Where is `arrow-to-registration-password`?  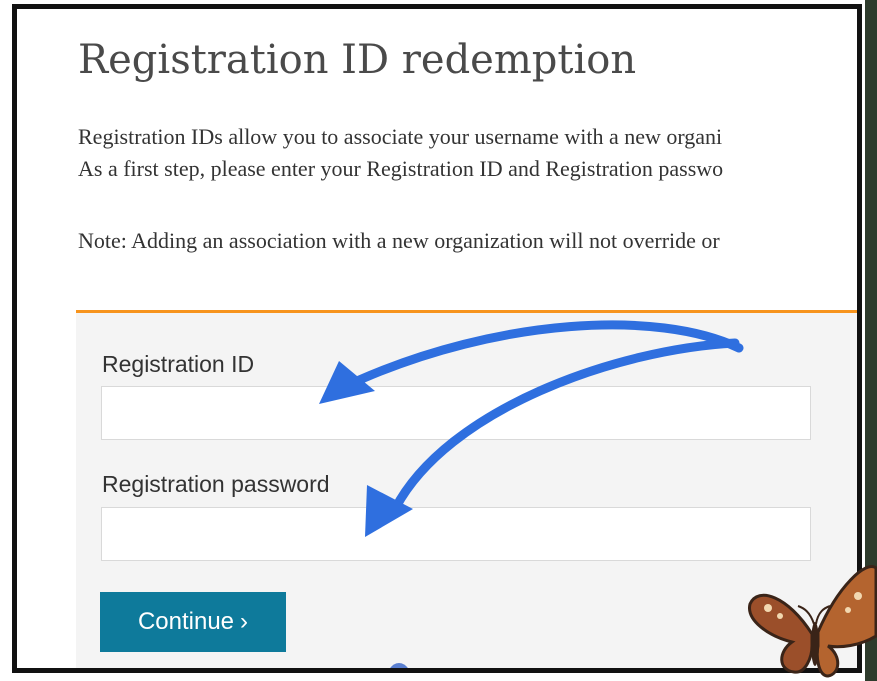
arrow-to-registration-password is located at coordinates (552, 437).